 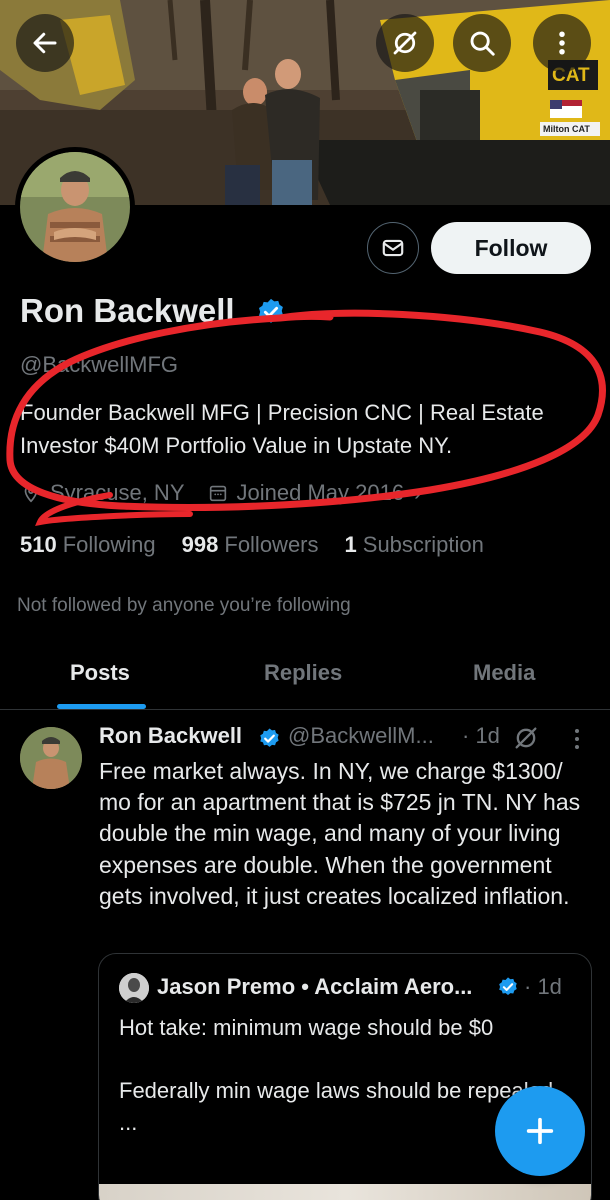 I want to click on more-button, so click(x=562, y=43).